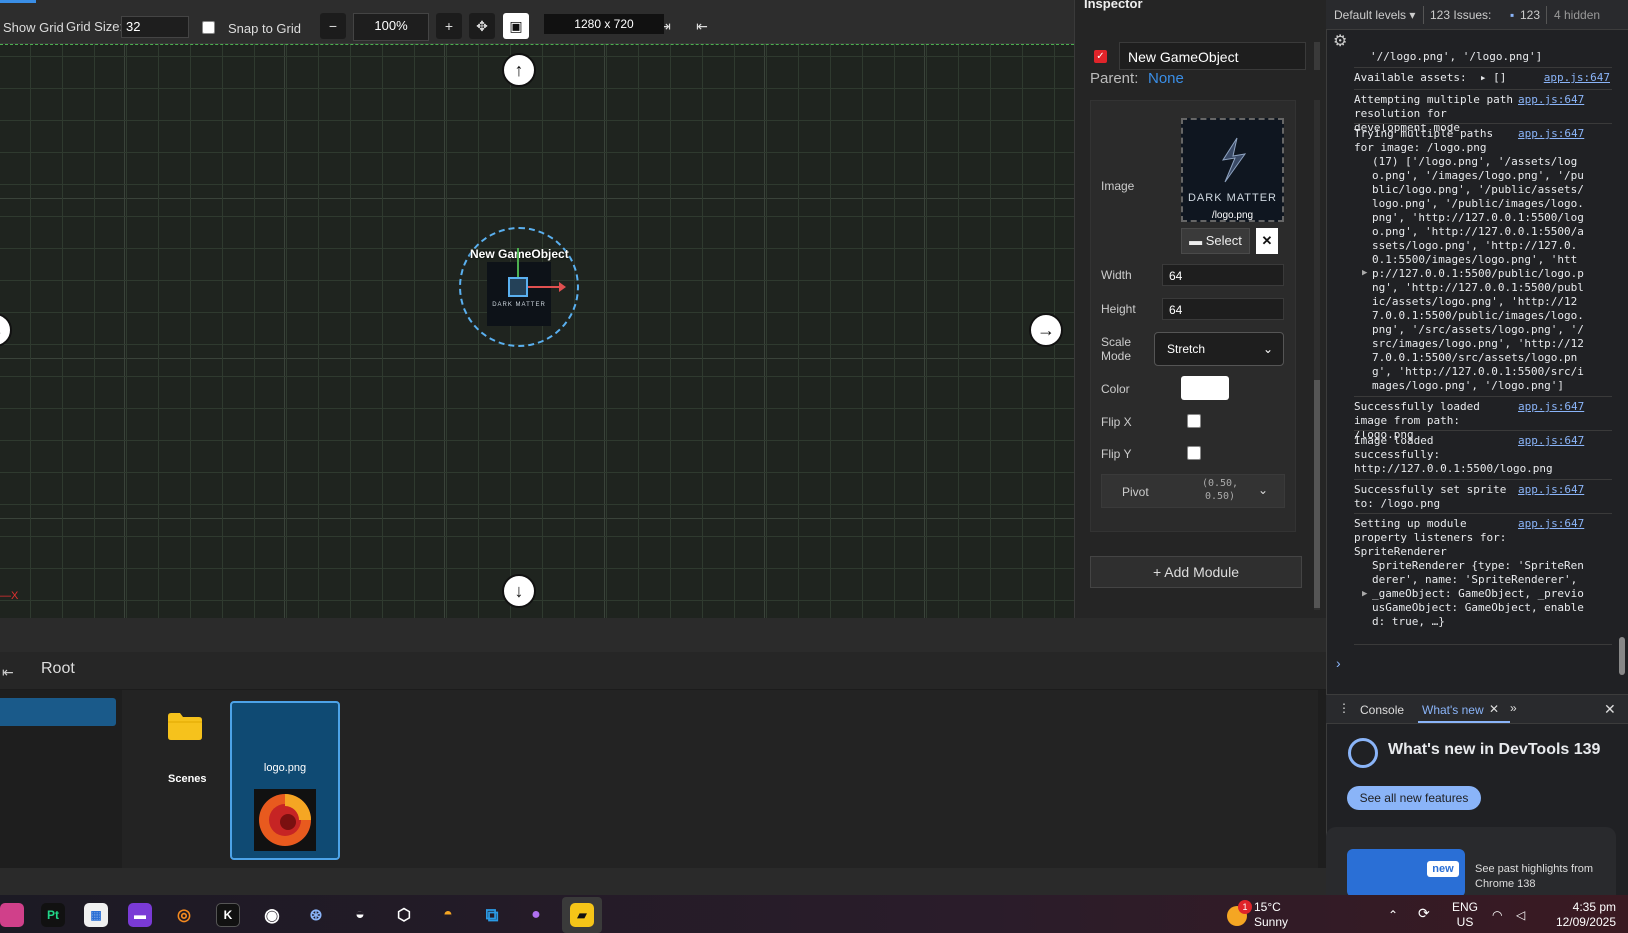 The width and height of the screenshot is (1628, 933). What do you see at coordinates (1232, 170) in the screenshot?
I see `image-preview: DARK MATTER /logo.png` at bounding box center [1232, 170].